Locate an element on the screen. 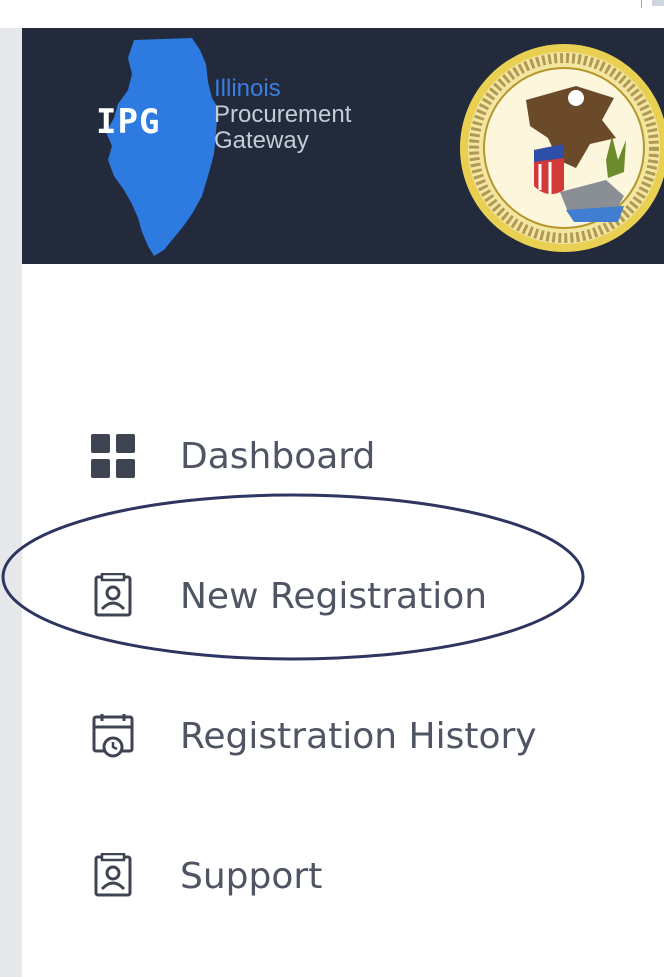  brand-line-procurement: Procurement is located at coordinates (283, 114).